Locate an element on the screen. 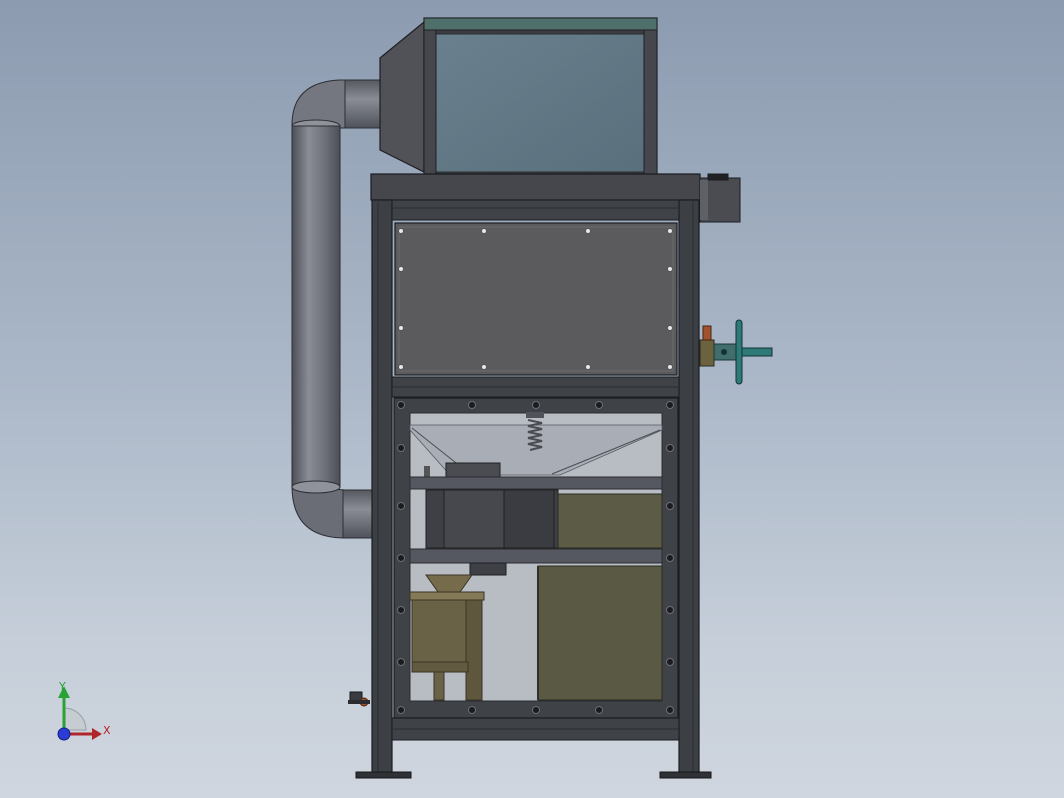 The width and height of the screenshot is (1064, 798). x-axis-arrow is located at coordinates (97, 734).